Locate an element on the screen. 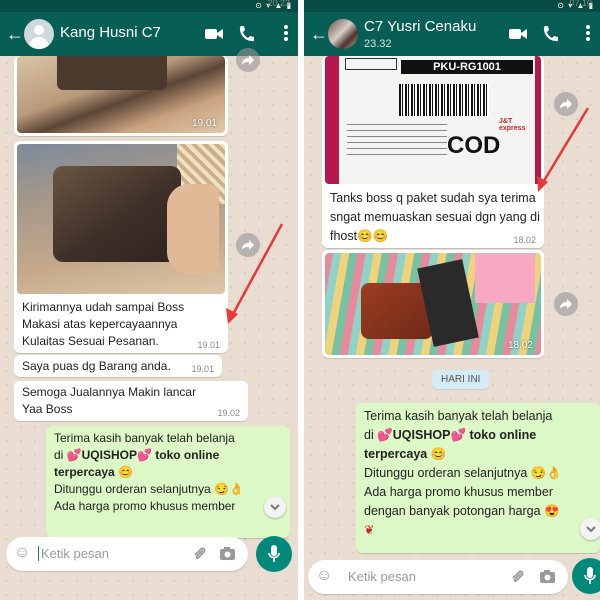  smile-emoji-icon: 😊😊 is located at coordinates (373, 236).